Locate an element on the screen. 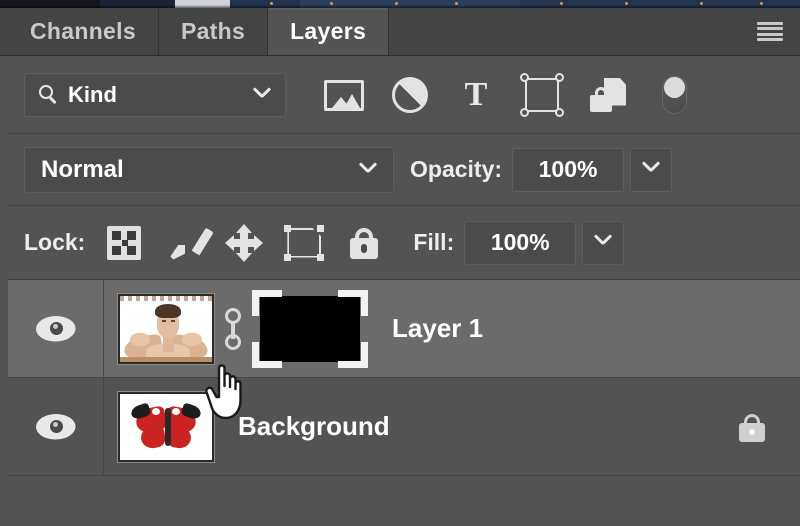 Image resolution: width=800 pixels, height=526 pixels. portrait-photo-thumbnail is located at coordinates (166, 328).